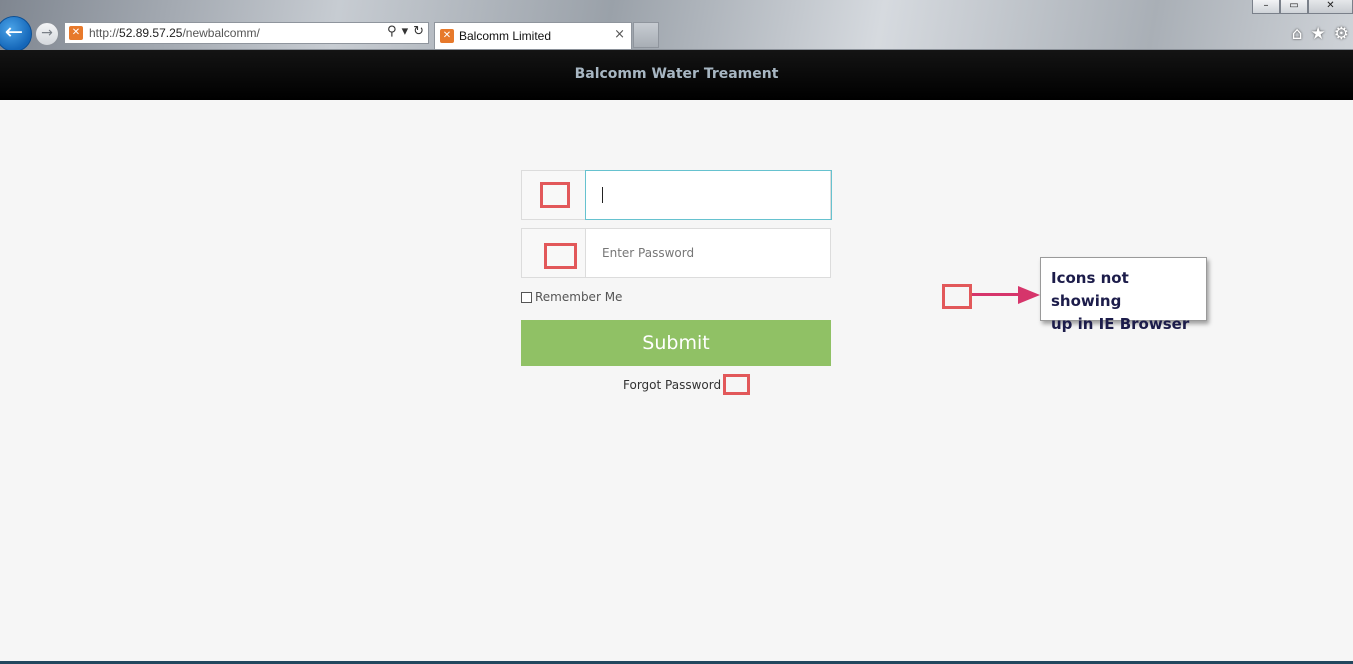 Image resolution: width=1353 pixels, height=664 pixels. What do you see at coordinates (1294, 7) in the screenshot?
I see `maximize-button: ▭` at bounding box center [1294, 7].